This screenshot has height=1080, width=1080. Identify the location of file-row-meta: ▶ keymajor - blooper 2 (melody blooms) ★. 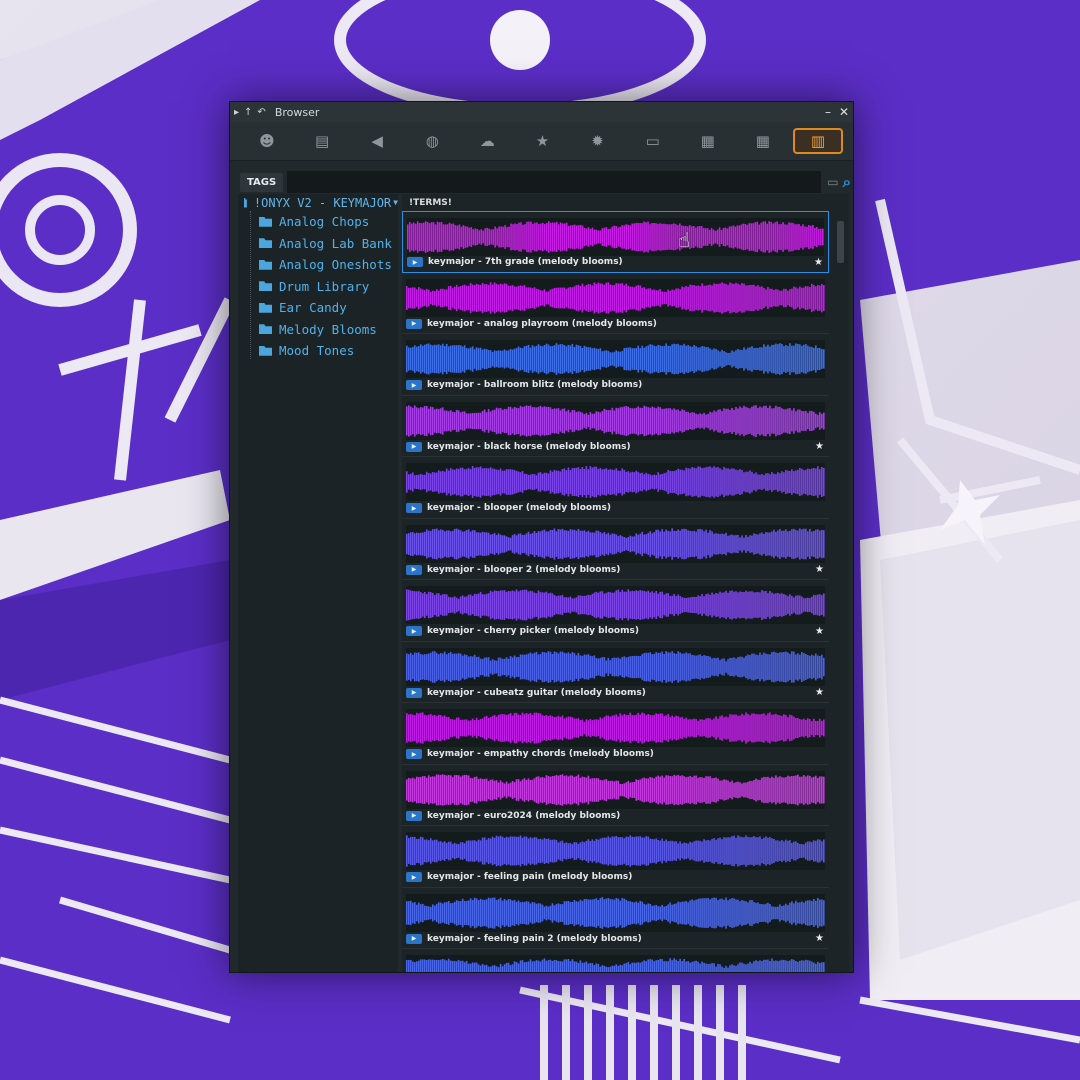
(615, 569).